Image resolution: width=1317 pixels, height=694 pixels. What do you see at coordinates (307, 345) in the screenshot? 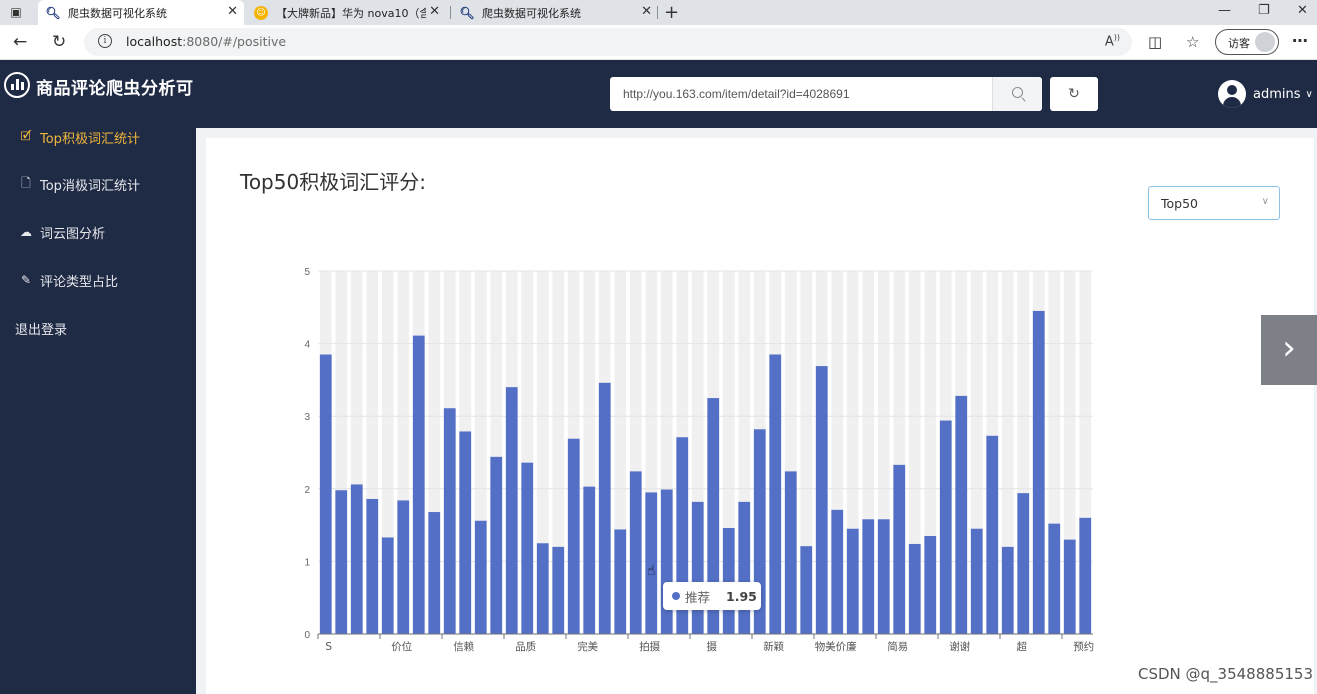
I see `y-tick-label: 4` at bounding box center [307, 345].